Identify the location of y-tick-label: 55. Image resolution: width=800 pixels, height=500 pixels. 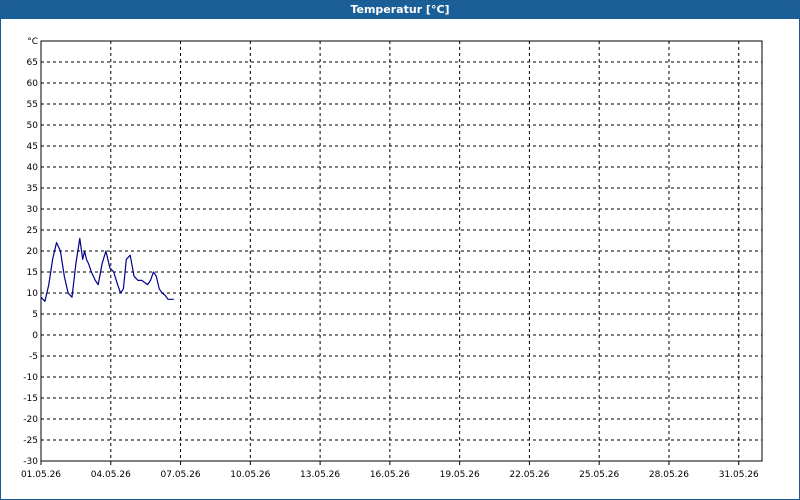
(32, 105).